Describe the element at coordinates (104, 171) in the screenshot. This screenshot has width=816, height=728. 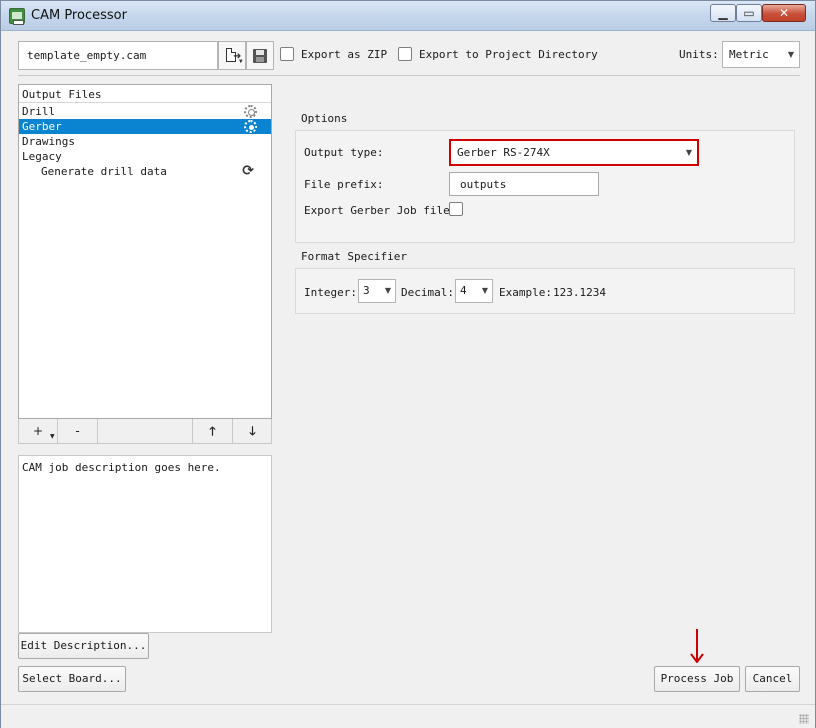
I see `tree-item-label: Generate drill data` at that location.